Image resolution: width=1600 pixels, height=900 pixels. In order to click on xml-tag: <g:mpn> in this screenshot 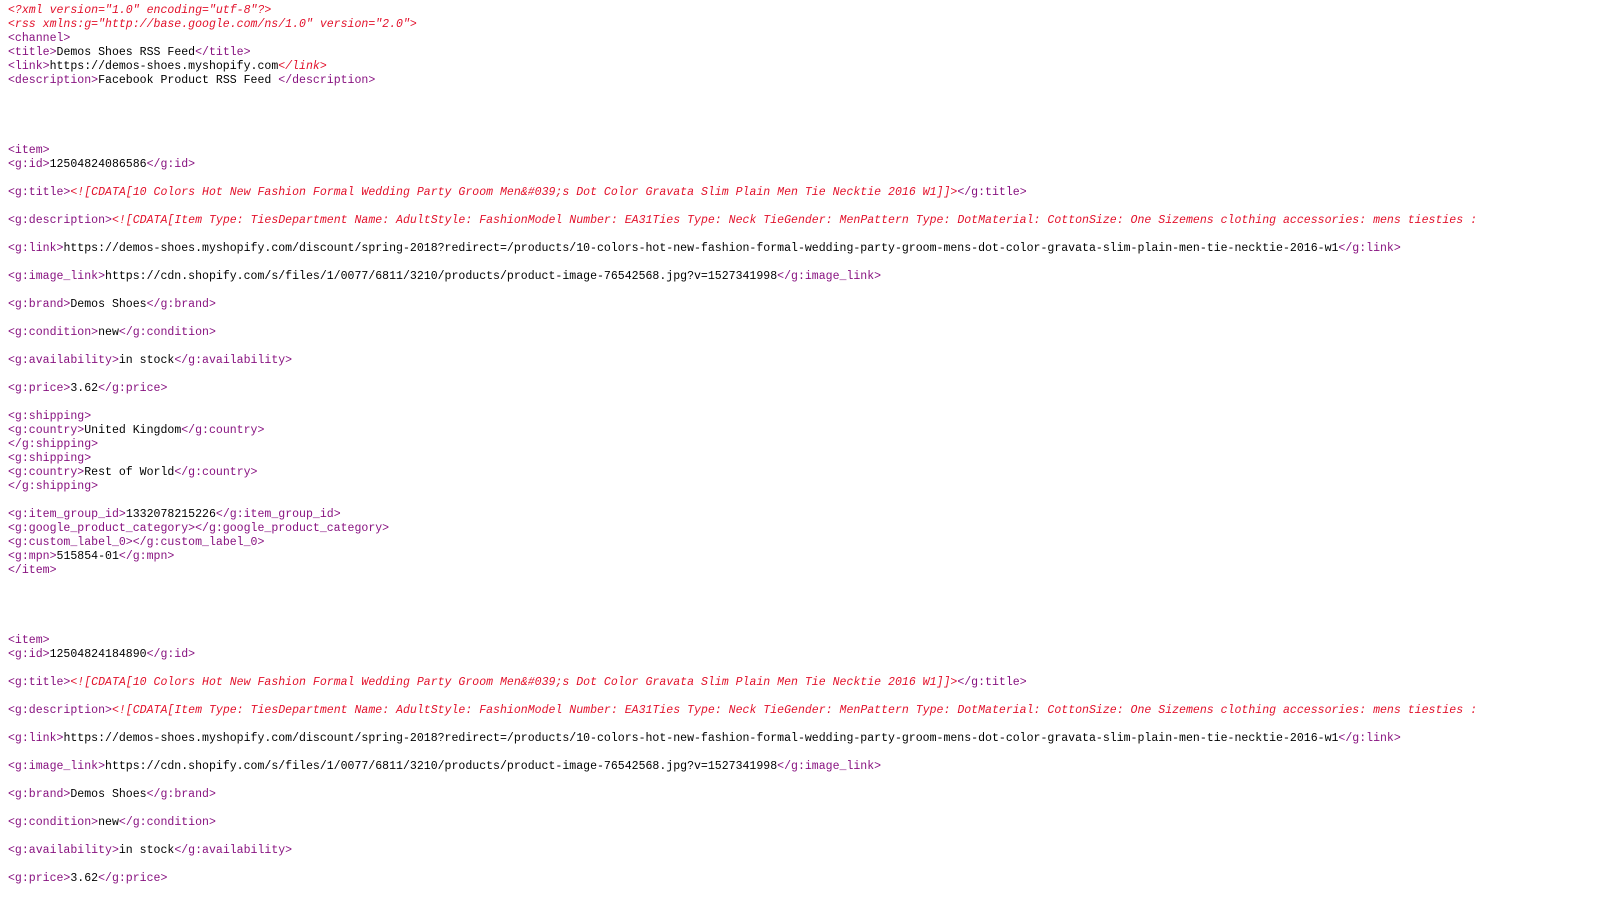, I will do `click(32, 556)`.